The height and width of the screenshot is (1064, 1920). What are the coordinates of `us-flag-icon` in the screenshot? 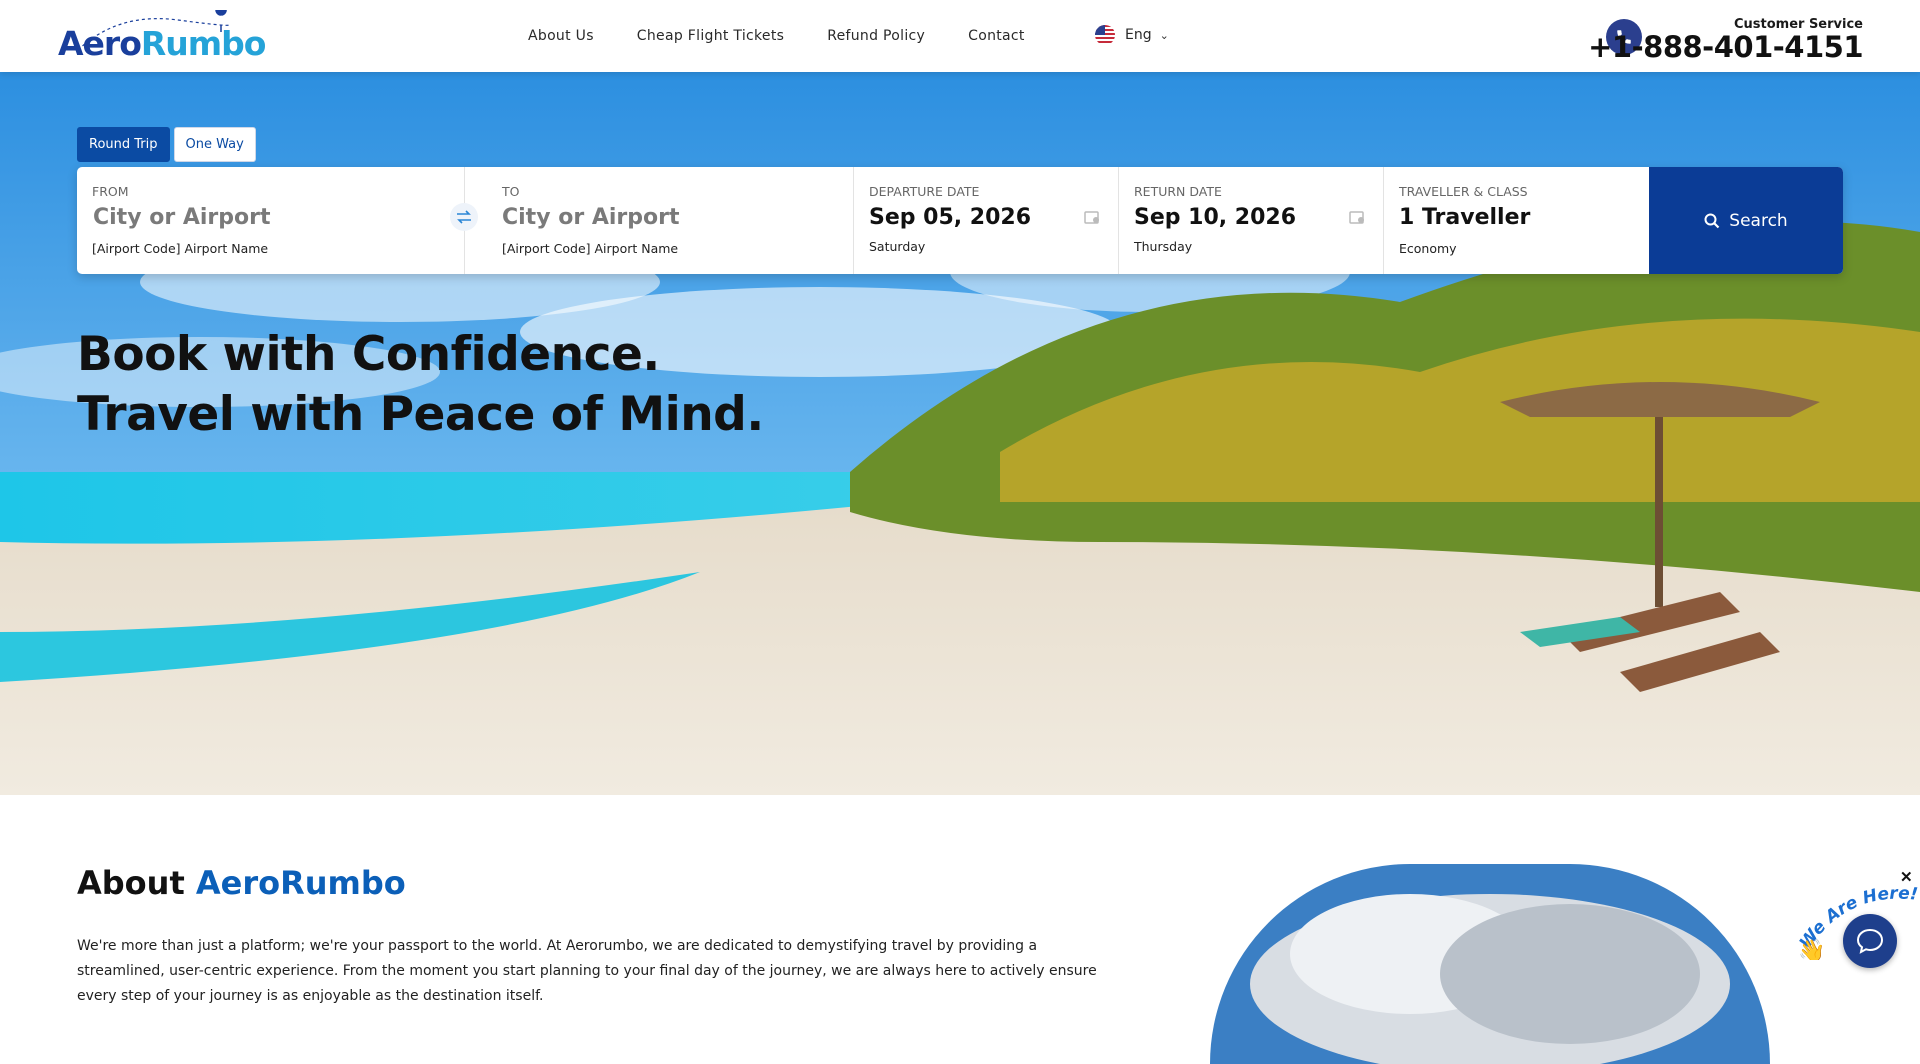 It's located at (1105, 35).